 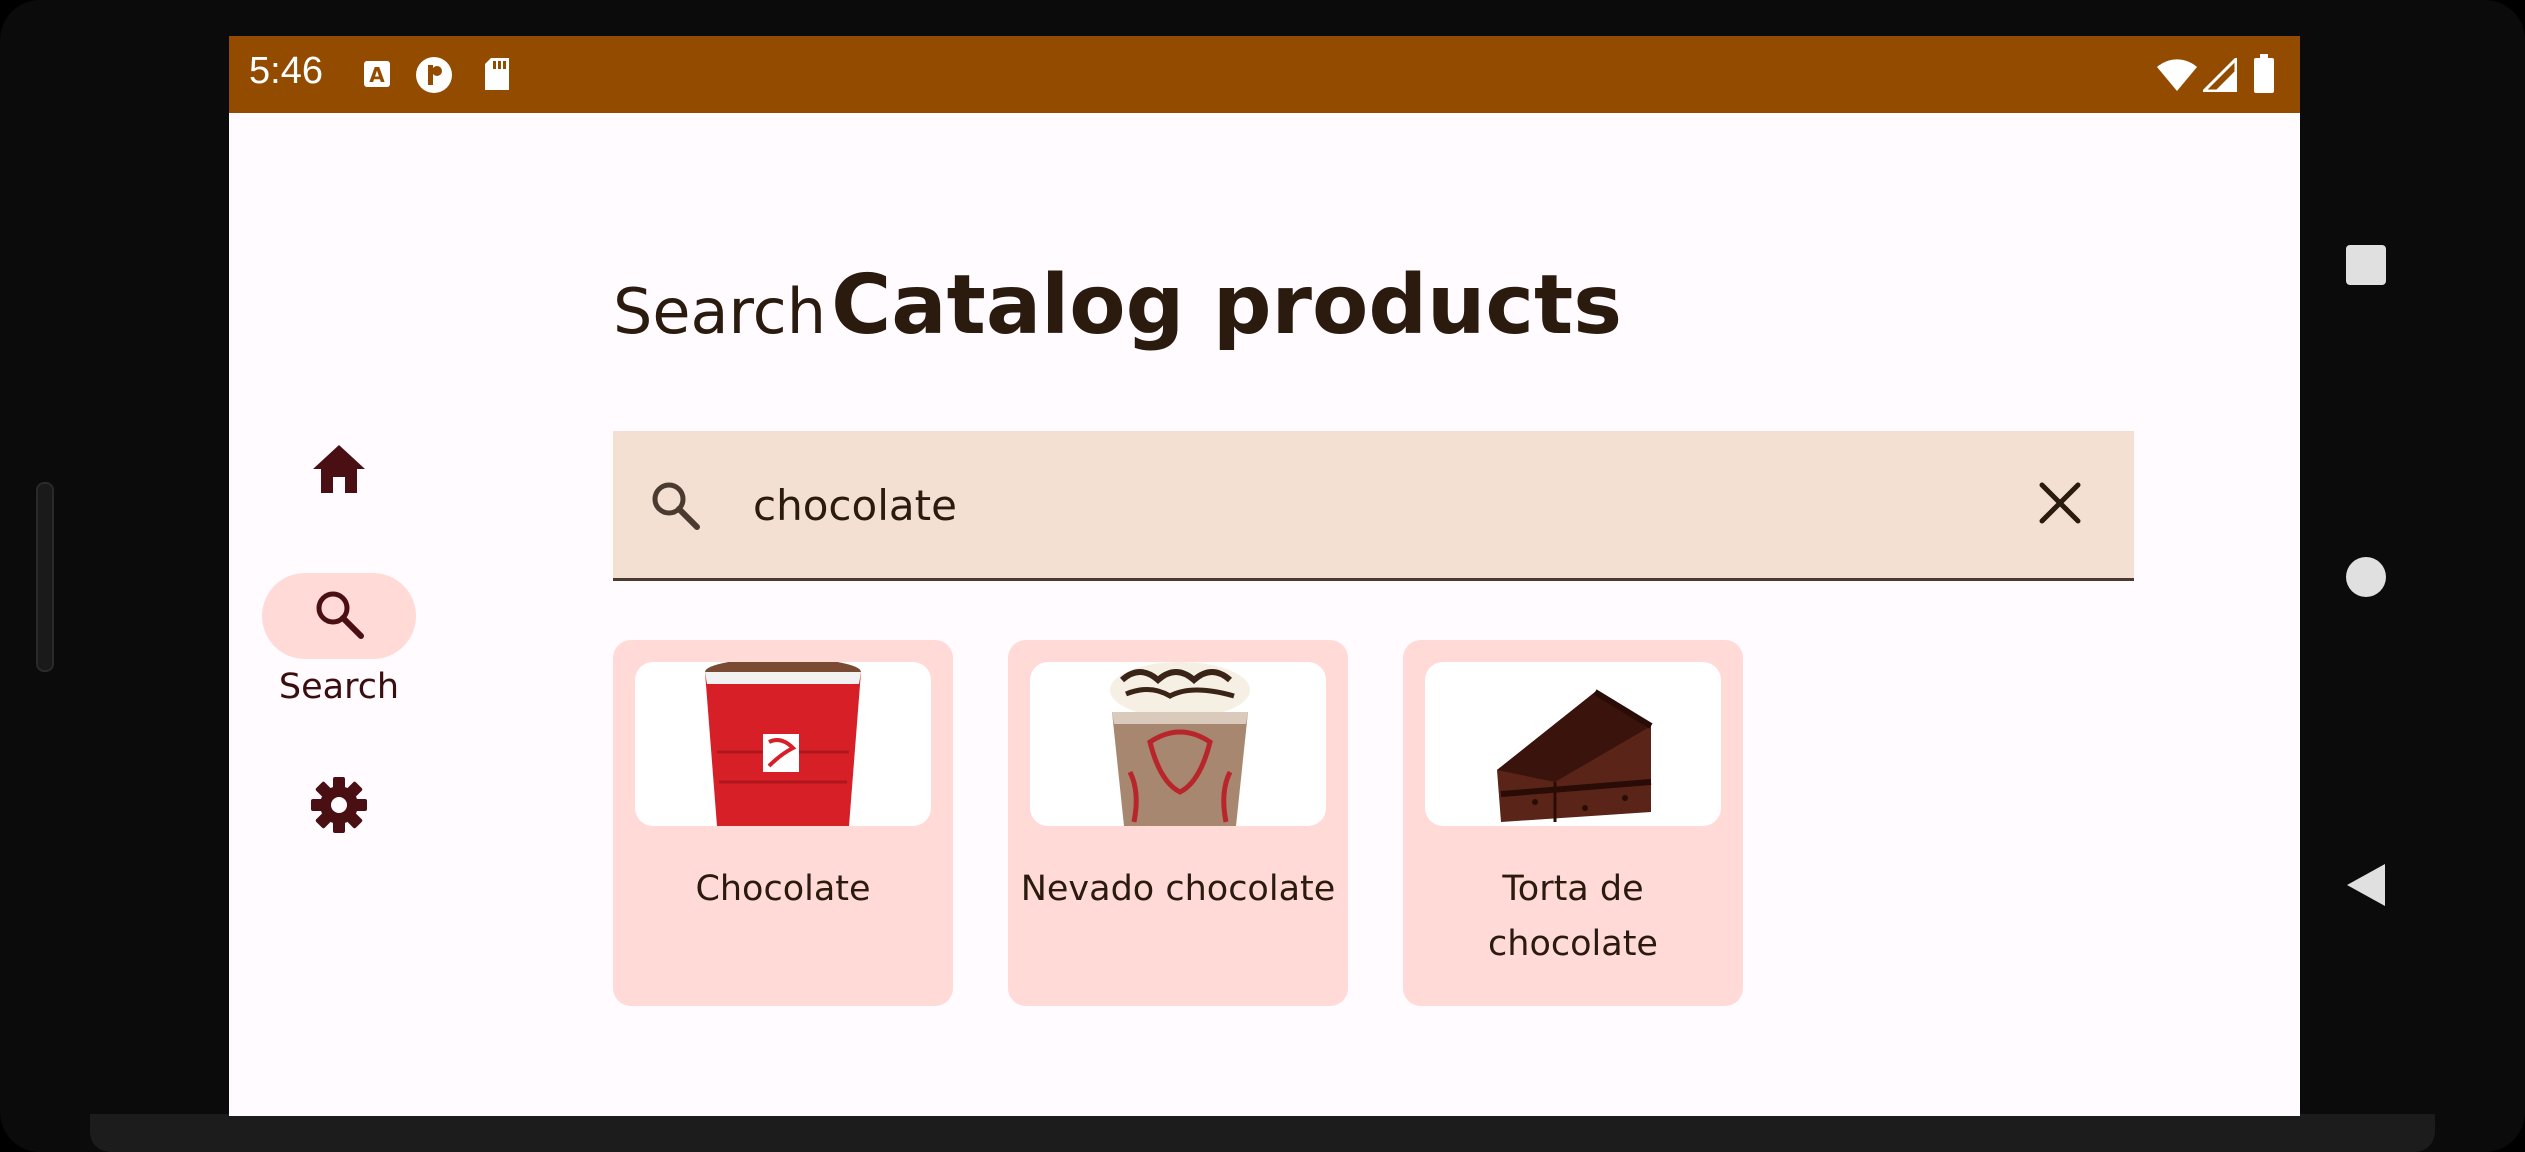 I want to click on svg-text: A, so click(x=377, y=75).